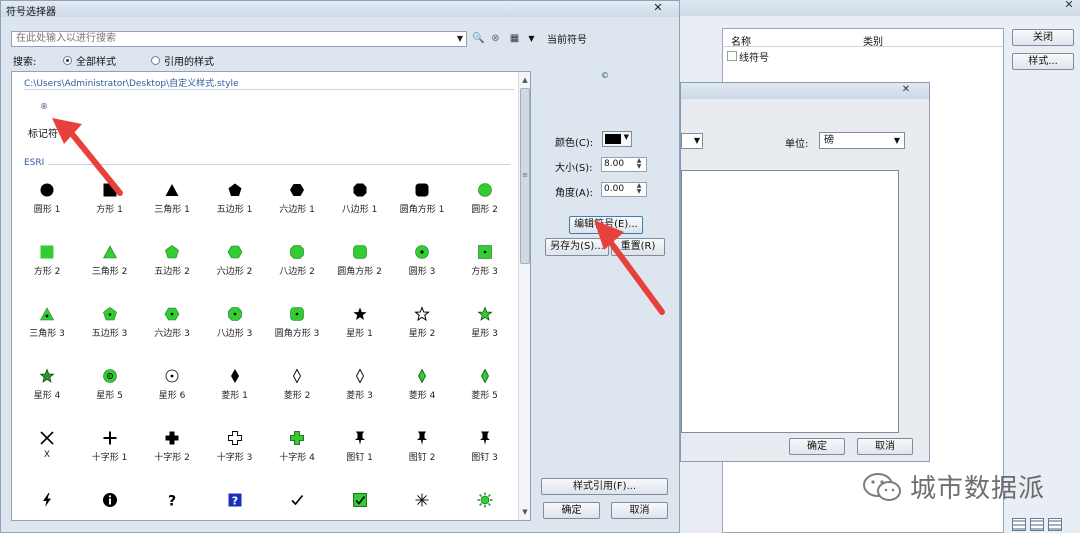 The image size is (1080, 533). What do you see at coordinates (360, 326) in the screenshot?
I see `symbol-cell: 星形 1` at bounding box center [360, 326].